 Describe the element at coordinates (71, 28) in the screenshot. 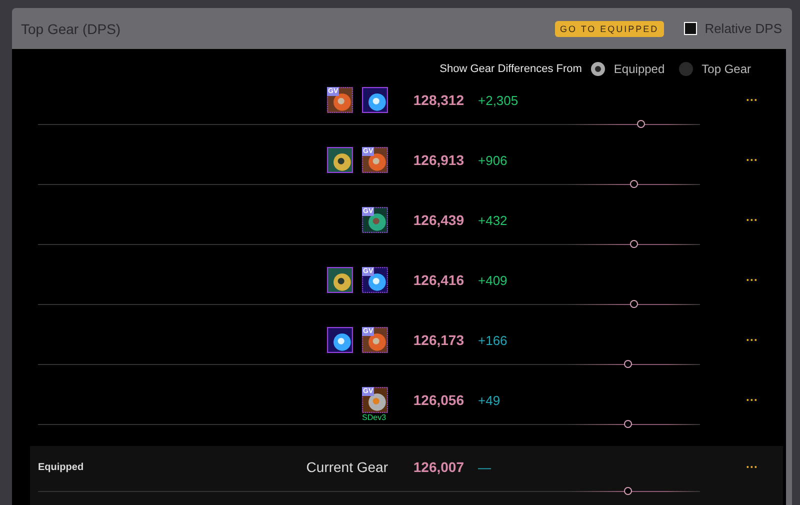

I see `panel-title: Top Gear (DPS)` at that location.